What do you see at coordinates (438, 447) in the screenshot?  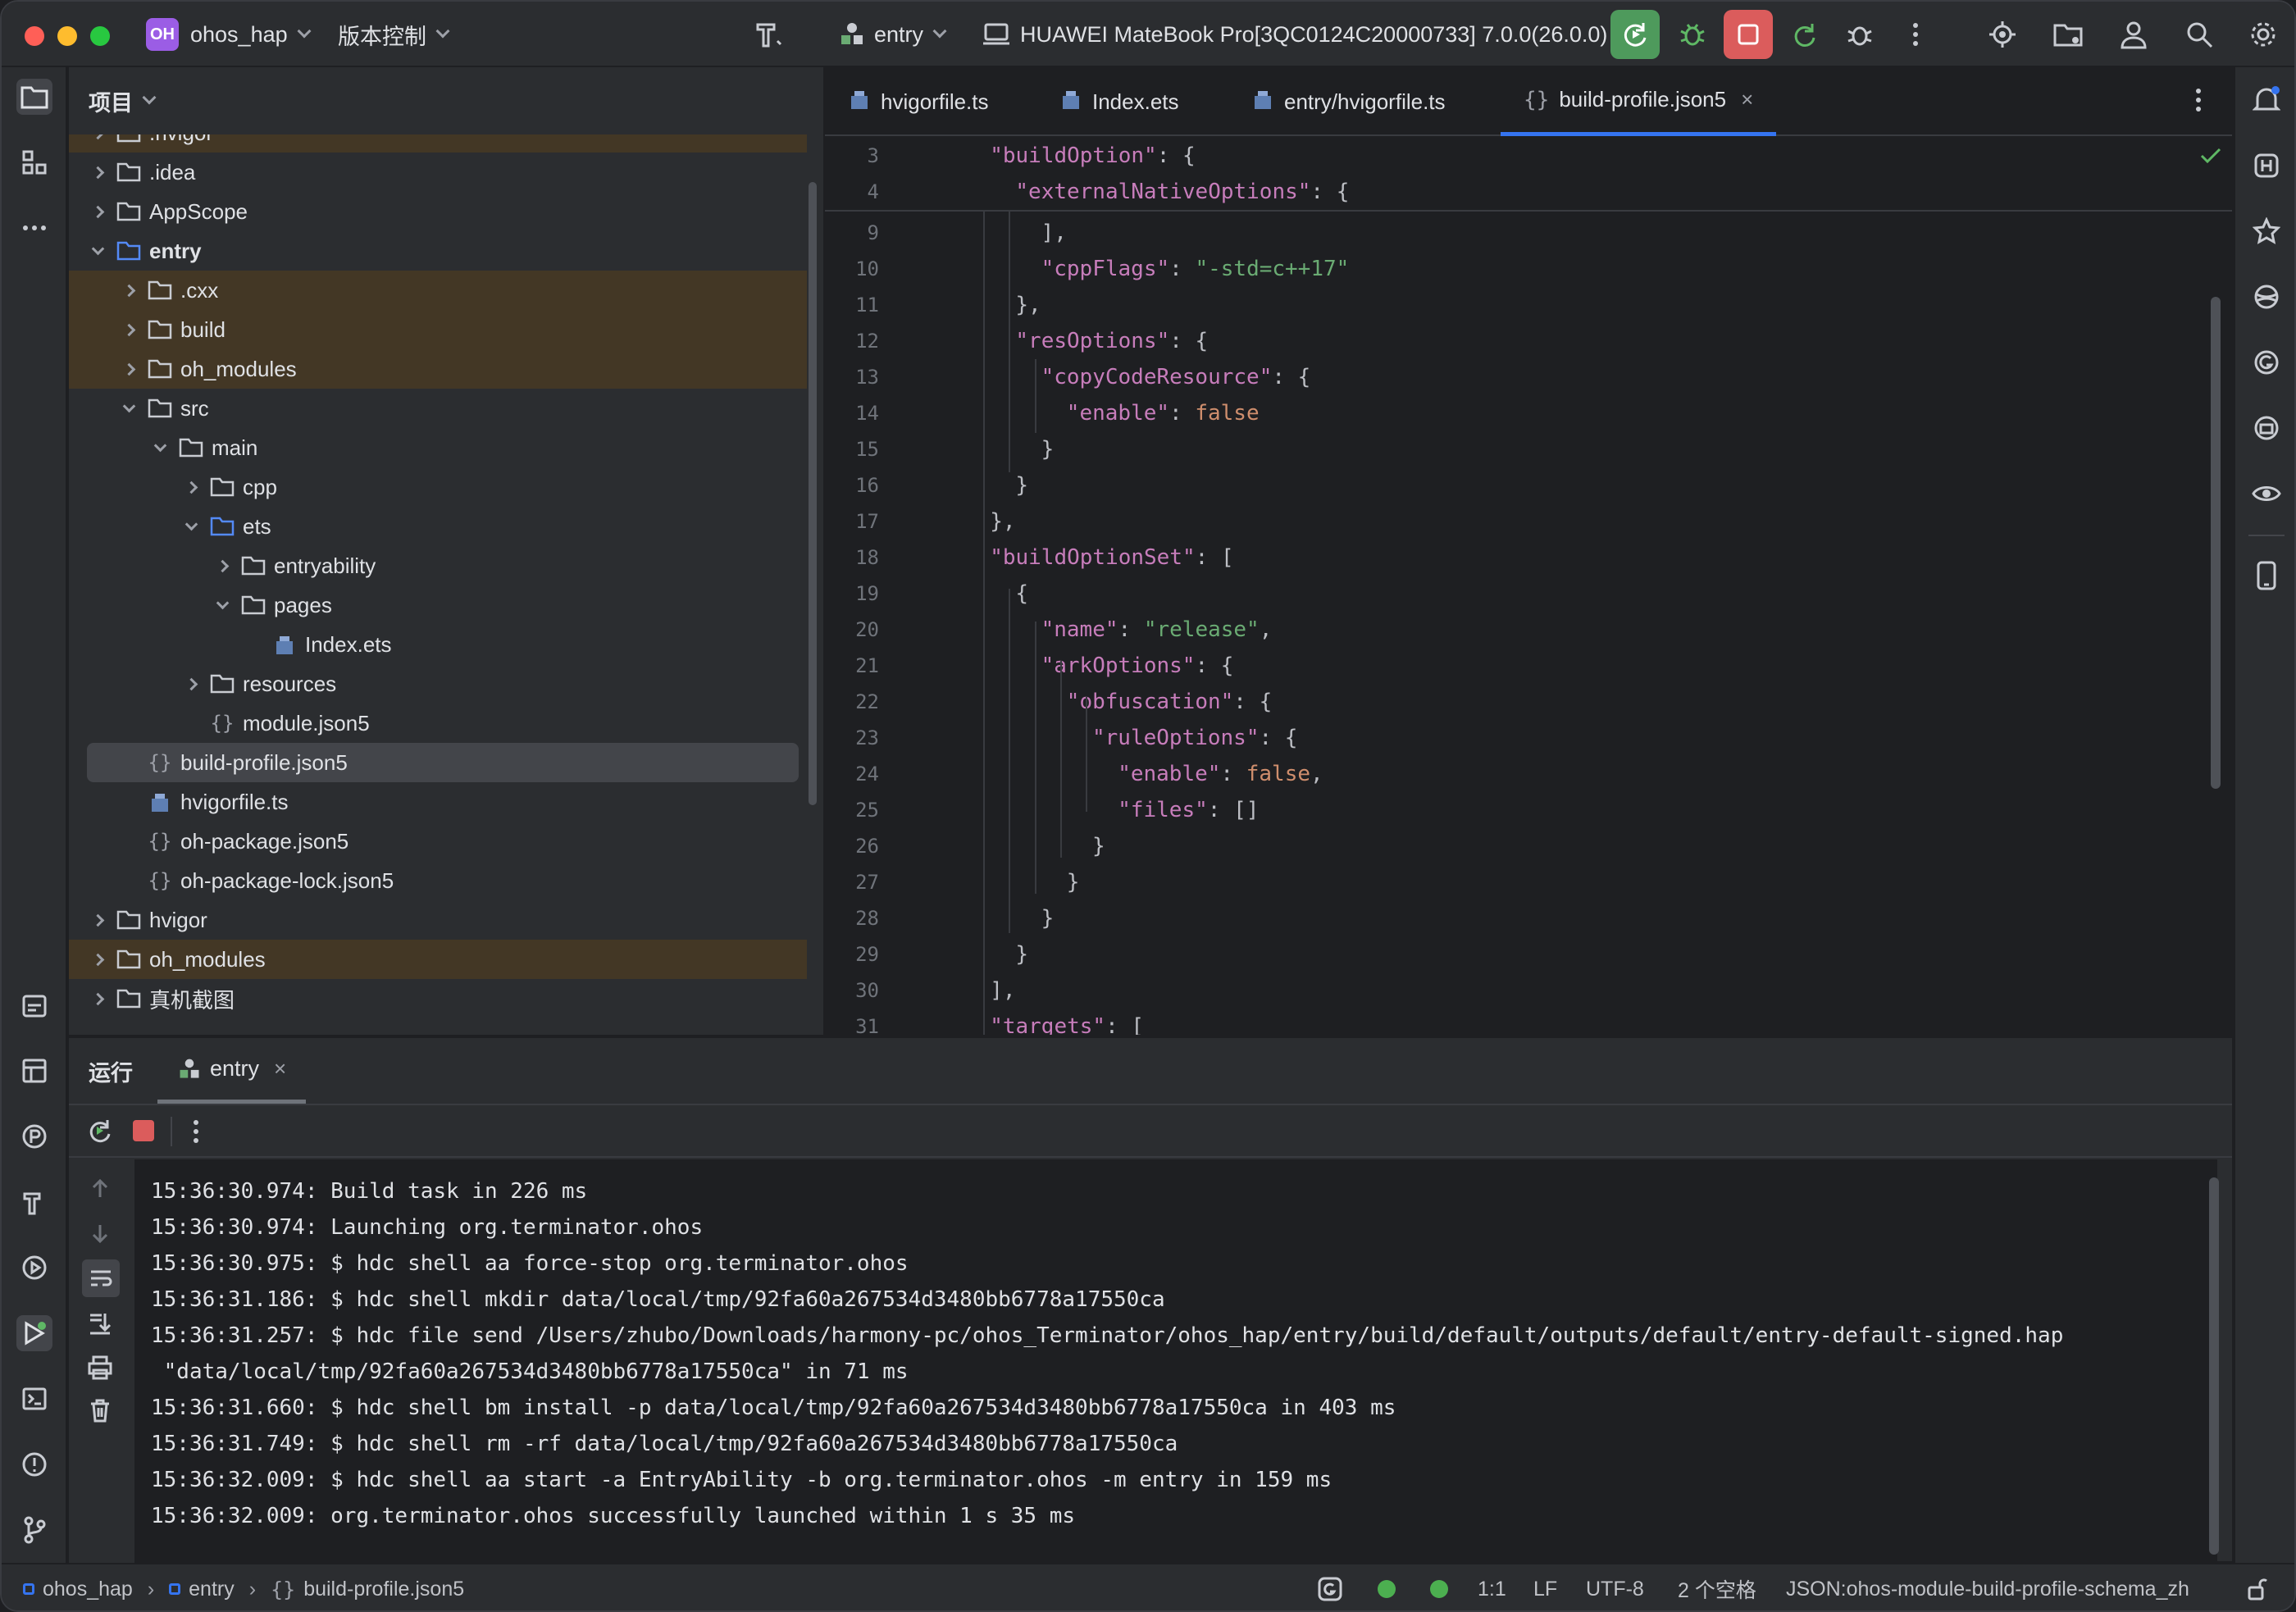 I see `tree-item: main` at bounding box center [438, 447].